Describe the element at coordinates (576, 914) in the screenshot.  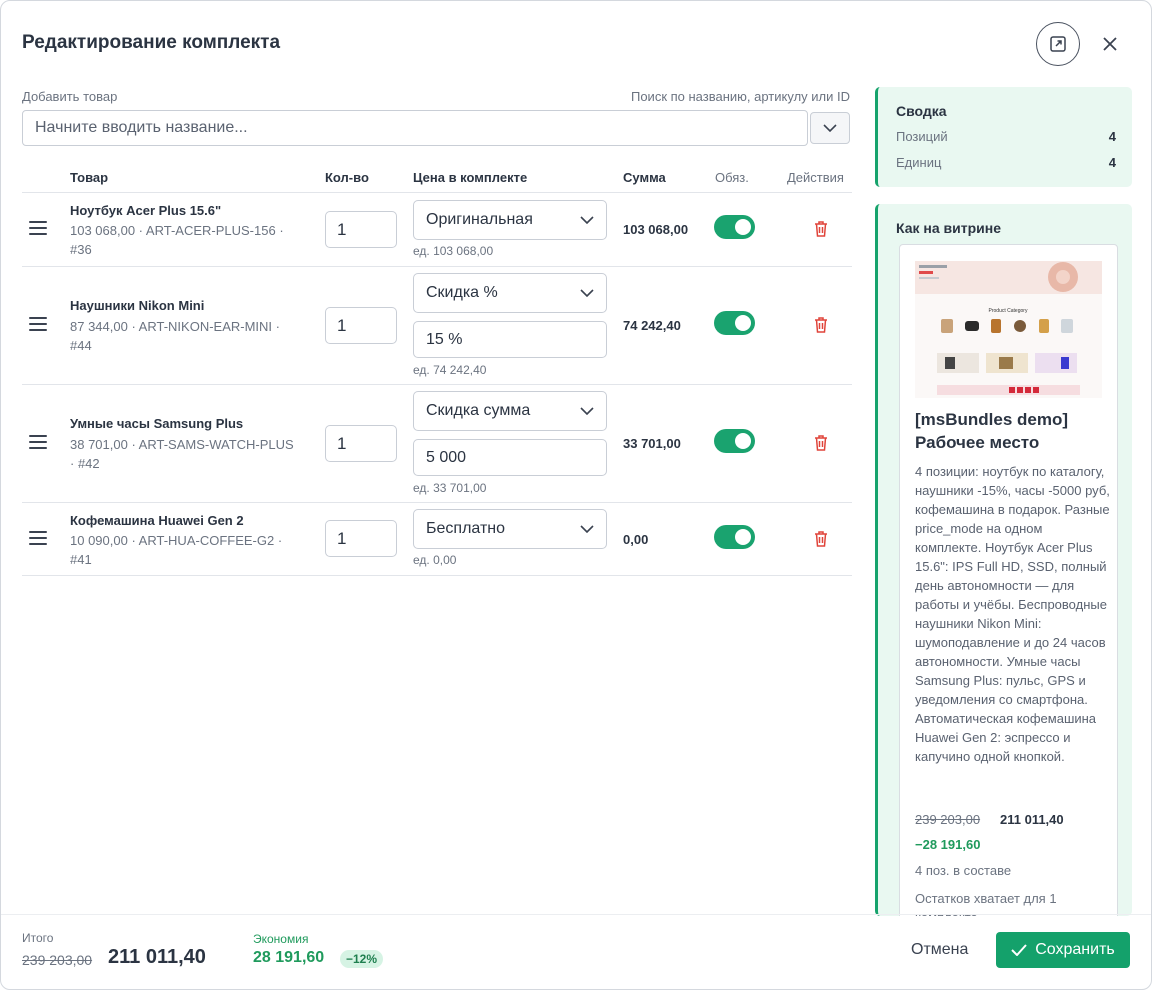
I see `footer-divider` at that location.